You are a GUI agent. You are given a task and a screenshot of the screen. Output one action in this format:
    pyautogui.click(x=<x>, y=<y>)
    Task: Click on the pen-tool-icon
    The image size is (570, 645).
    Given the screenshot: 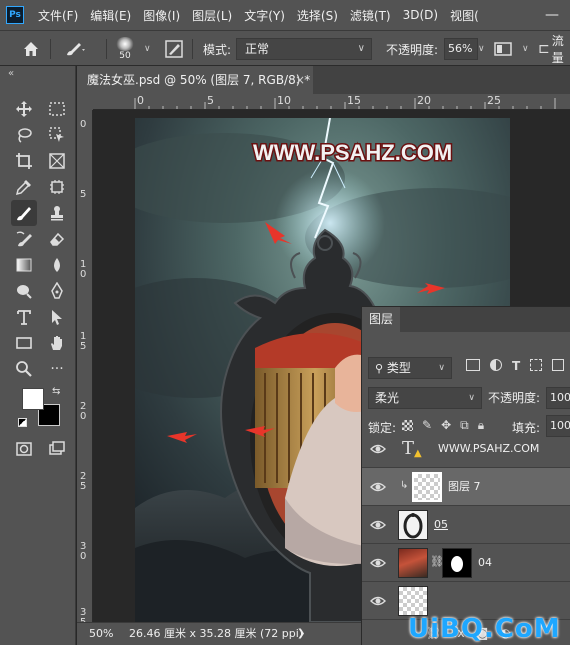 What is the action you would take?
    pyautogui.click(x=57, y=291)
    